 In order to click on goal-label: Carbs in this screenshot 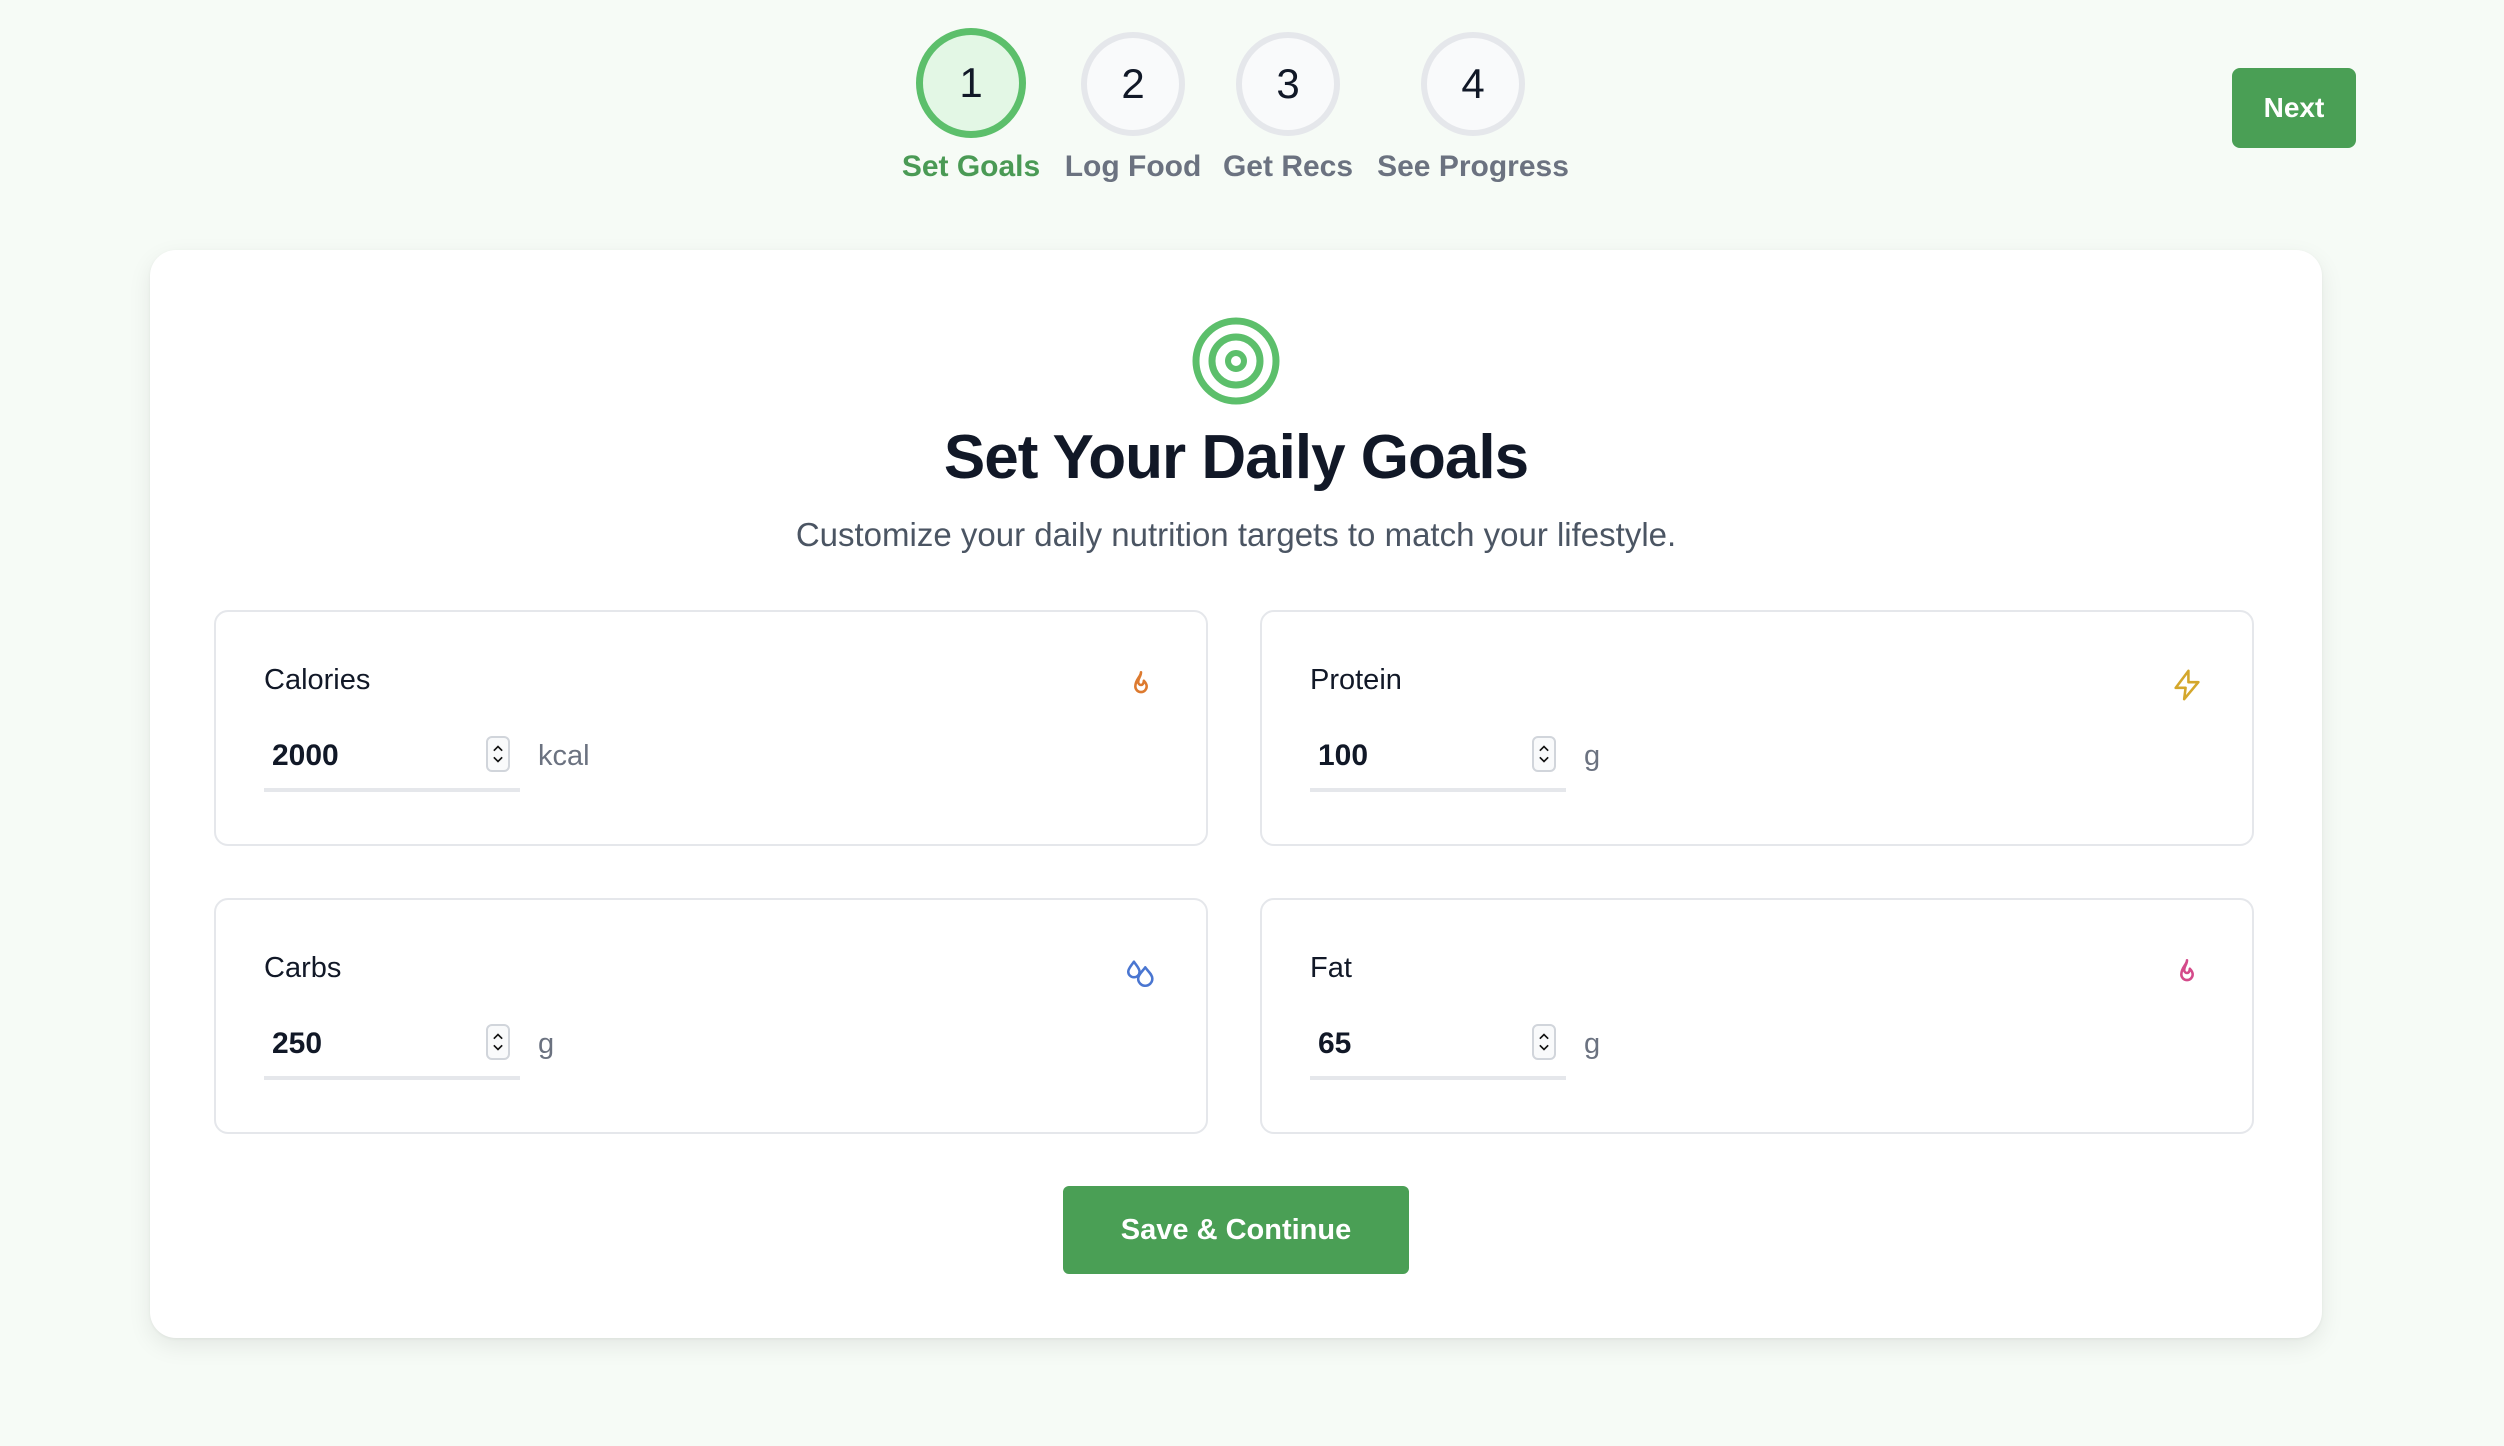, I will do `click(303, 968)`.